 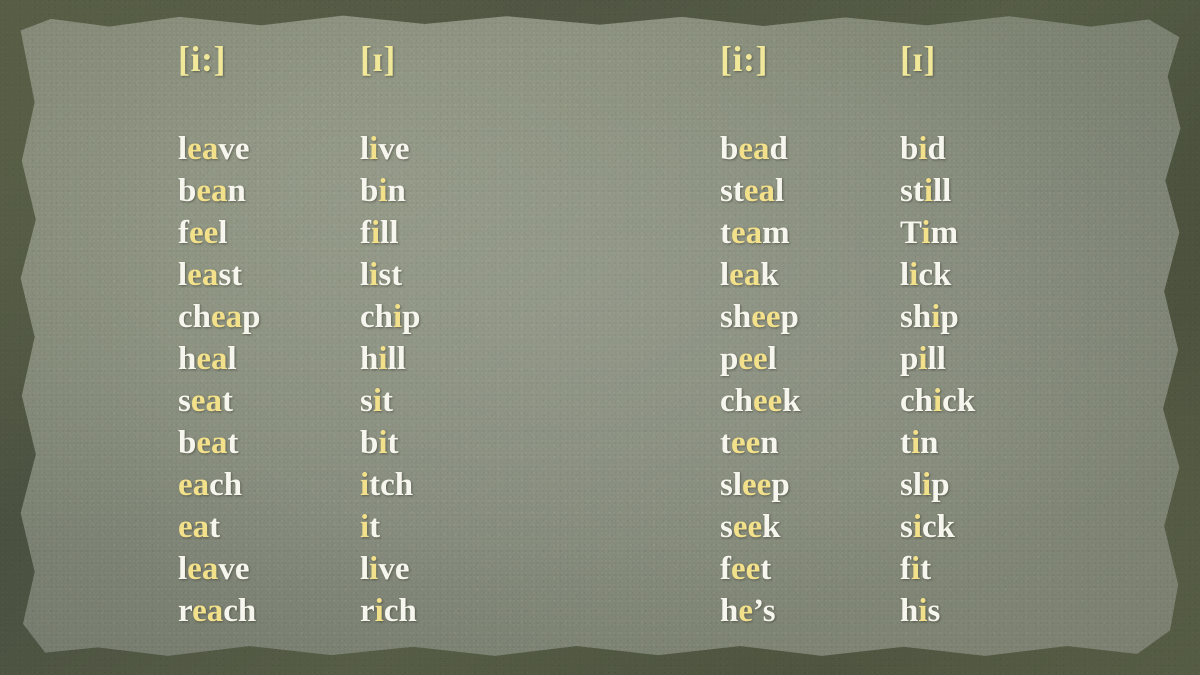 What do you see at coordinates (937, 317) in the screenshot?
I see `word-item: ship` at bounding box center [937, 317].